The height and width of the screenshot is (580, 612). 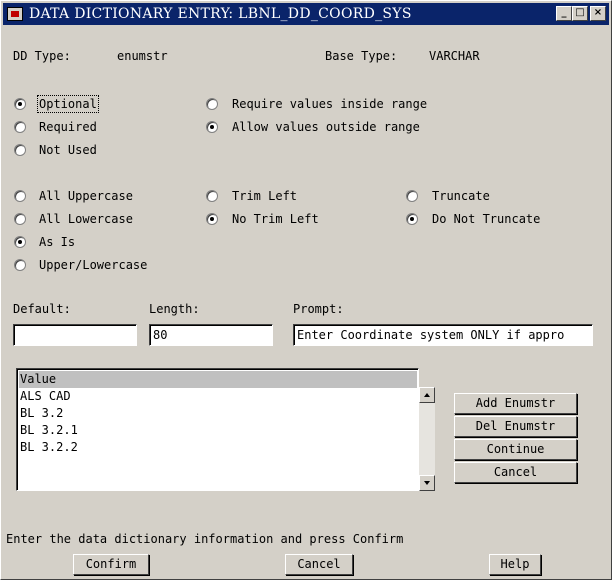 What do you see at coordinates (329, 104) in the screenshot?
I see `require-inside-range-label: Require values inside range` at bounding box center [329, 104].